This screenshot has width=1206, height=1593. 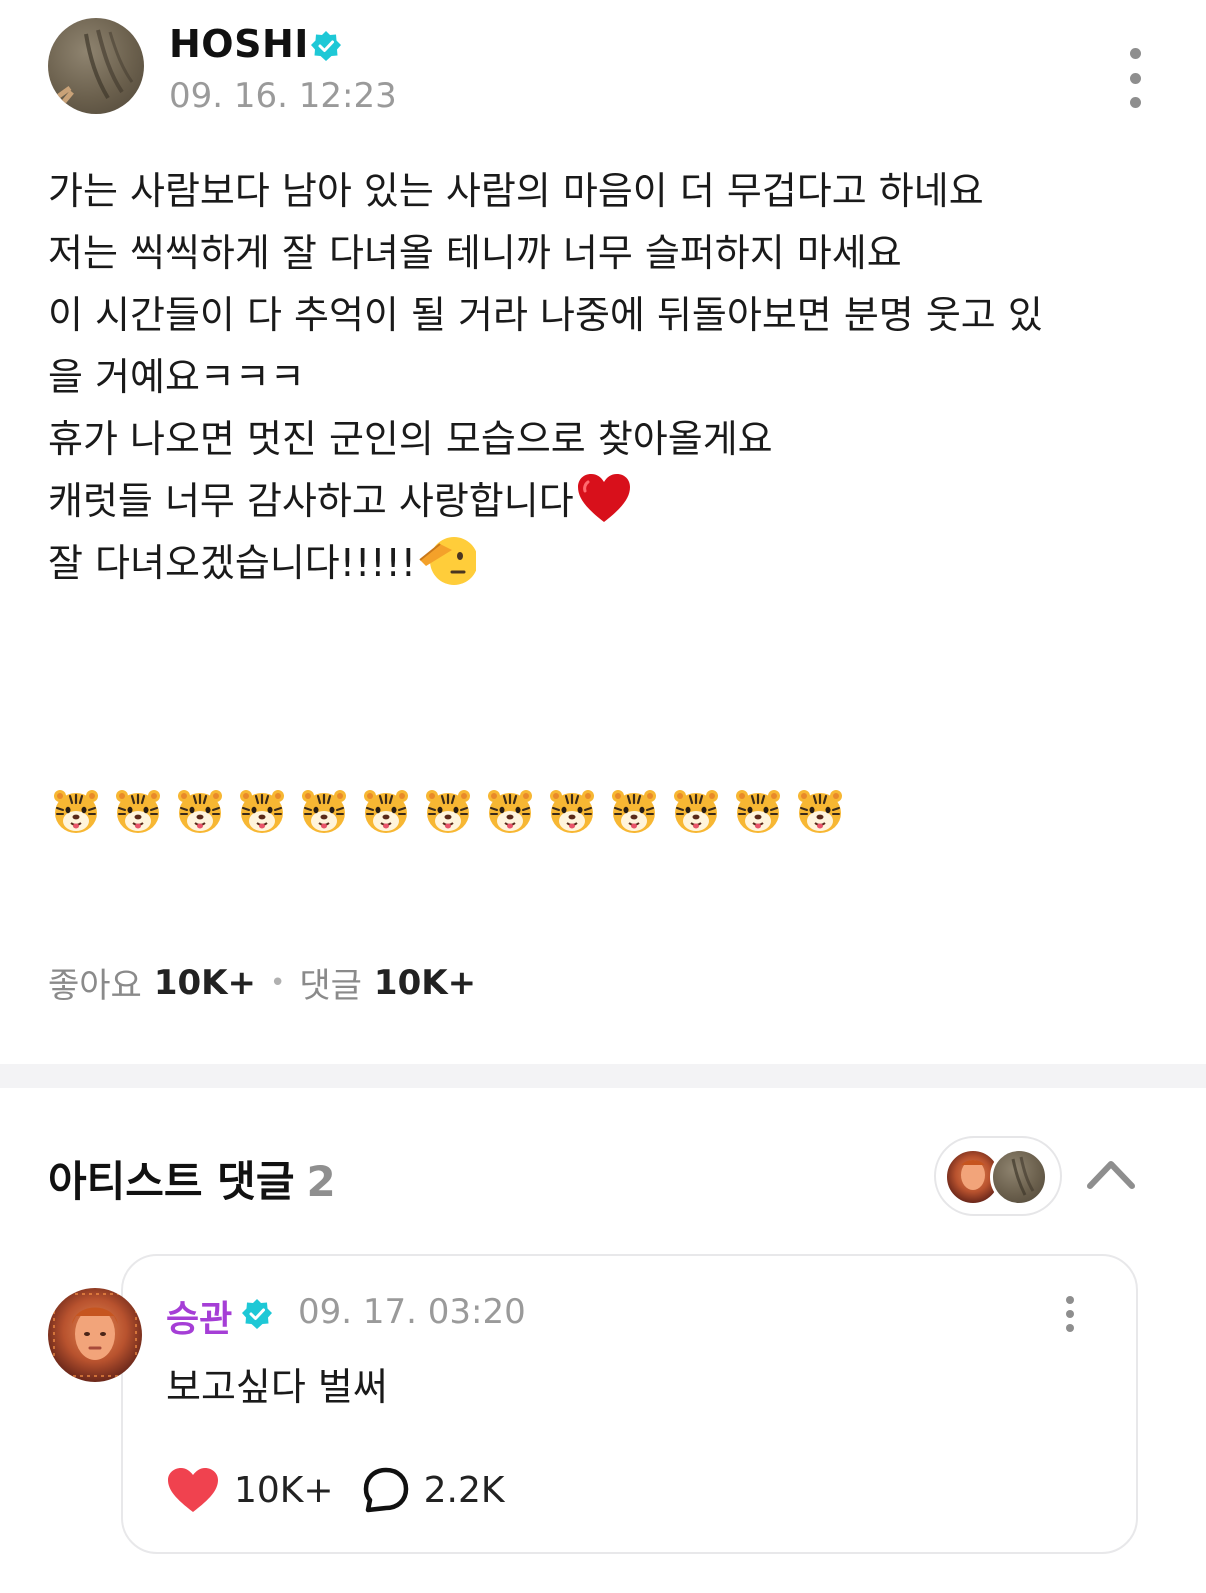 I want to click on post-line-text: 캐럿들 너무 감사하고 사랑합니다, so click(x=311, y=501).